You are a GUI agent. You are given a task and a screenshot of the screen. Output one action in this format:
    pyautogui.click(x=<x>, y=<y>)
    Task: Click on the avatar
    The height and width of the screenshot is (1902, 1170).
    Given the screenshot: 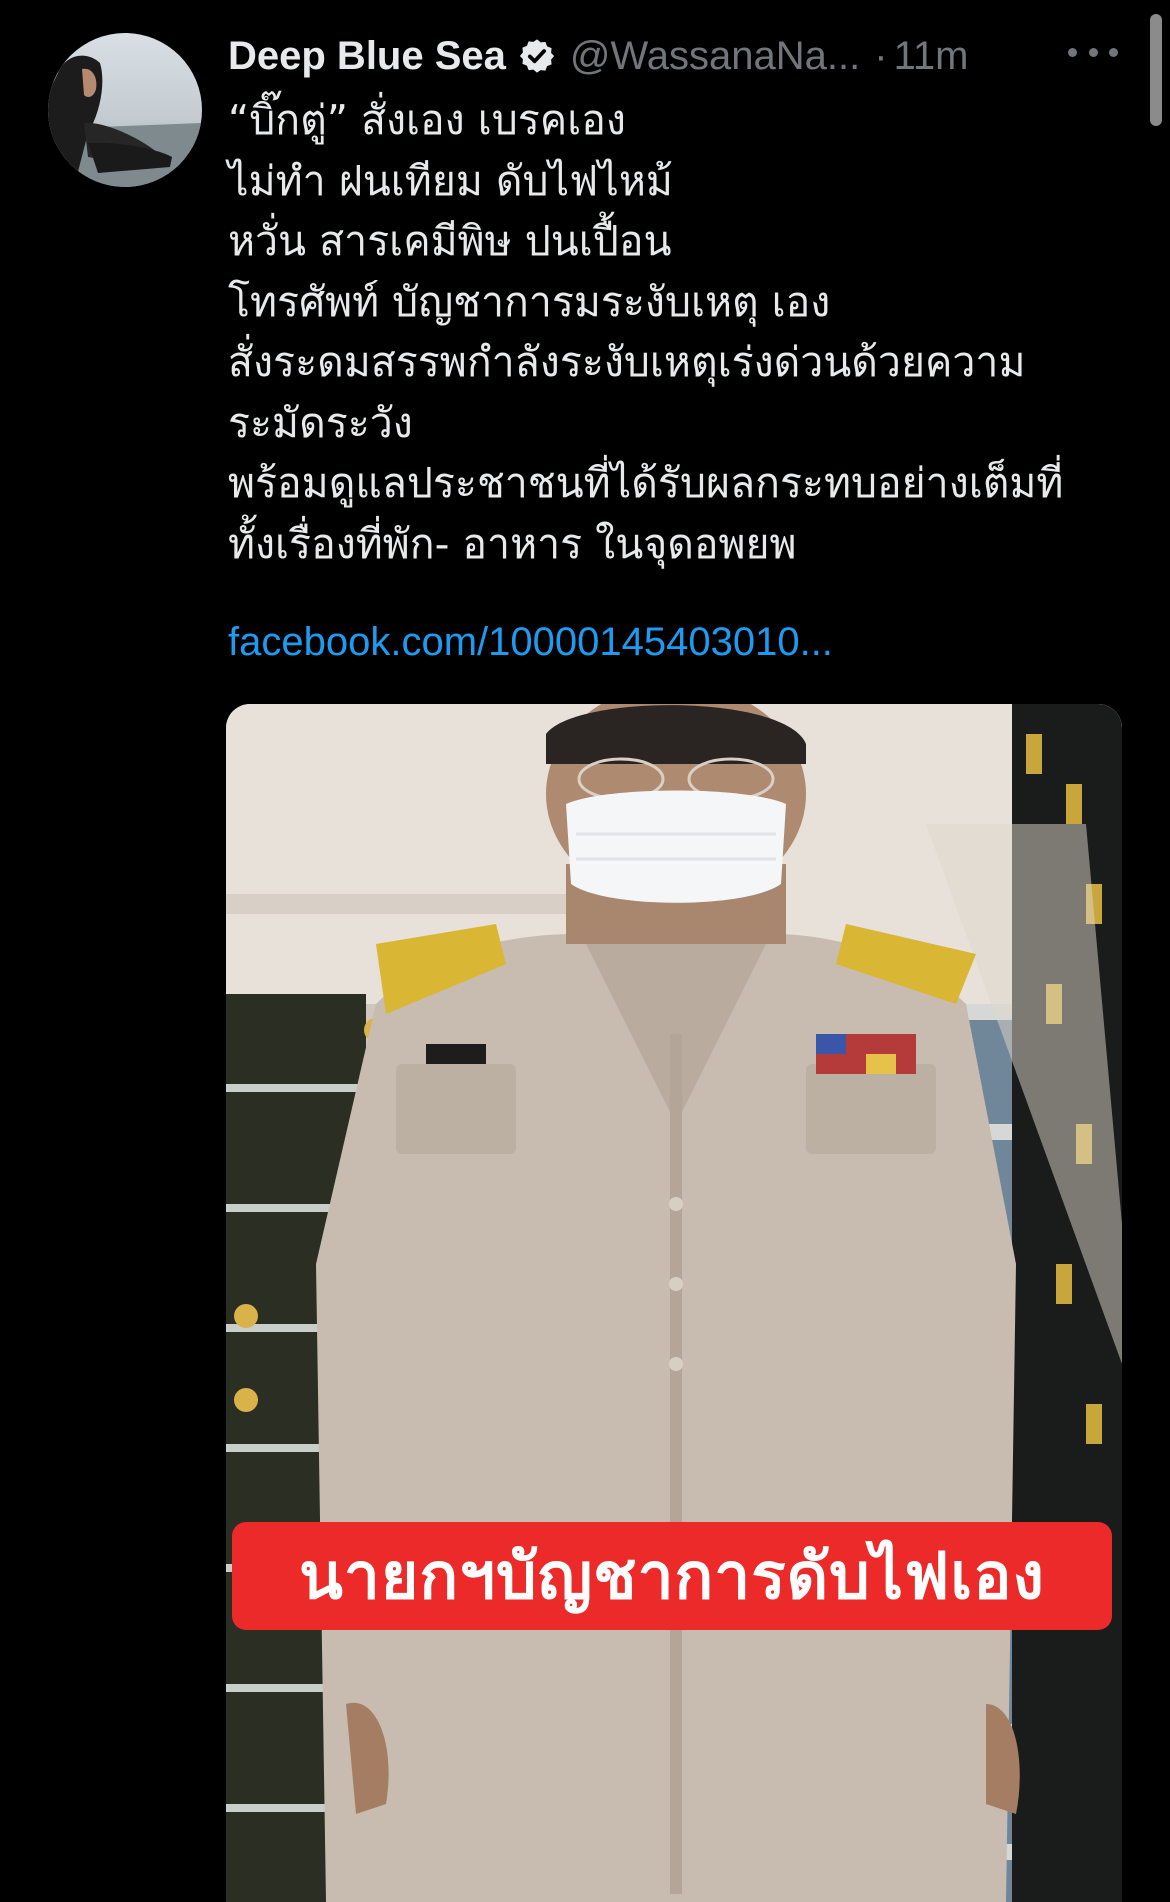 What is the action you would take?
    pyautogui.click(x=125, y=110)
    